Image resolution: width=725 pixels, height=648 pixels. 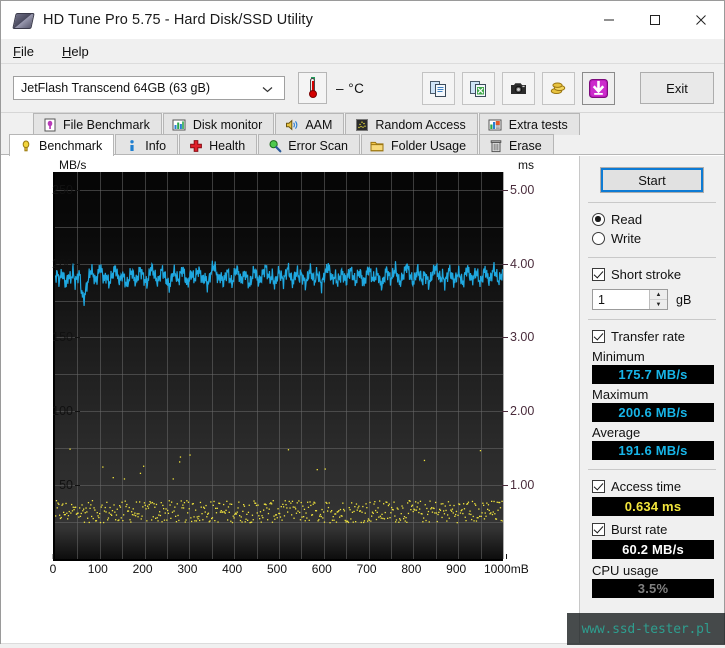 I want to click on short-stroke-stepper: 1 ▲ ▼, so click(x=630, y=299).